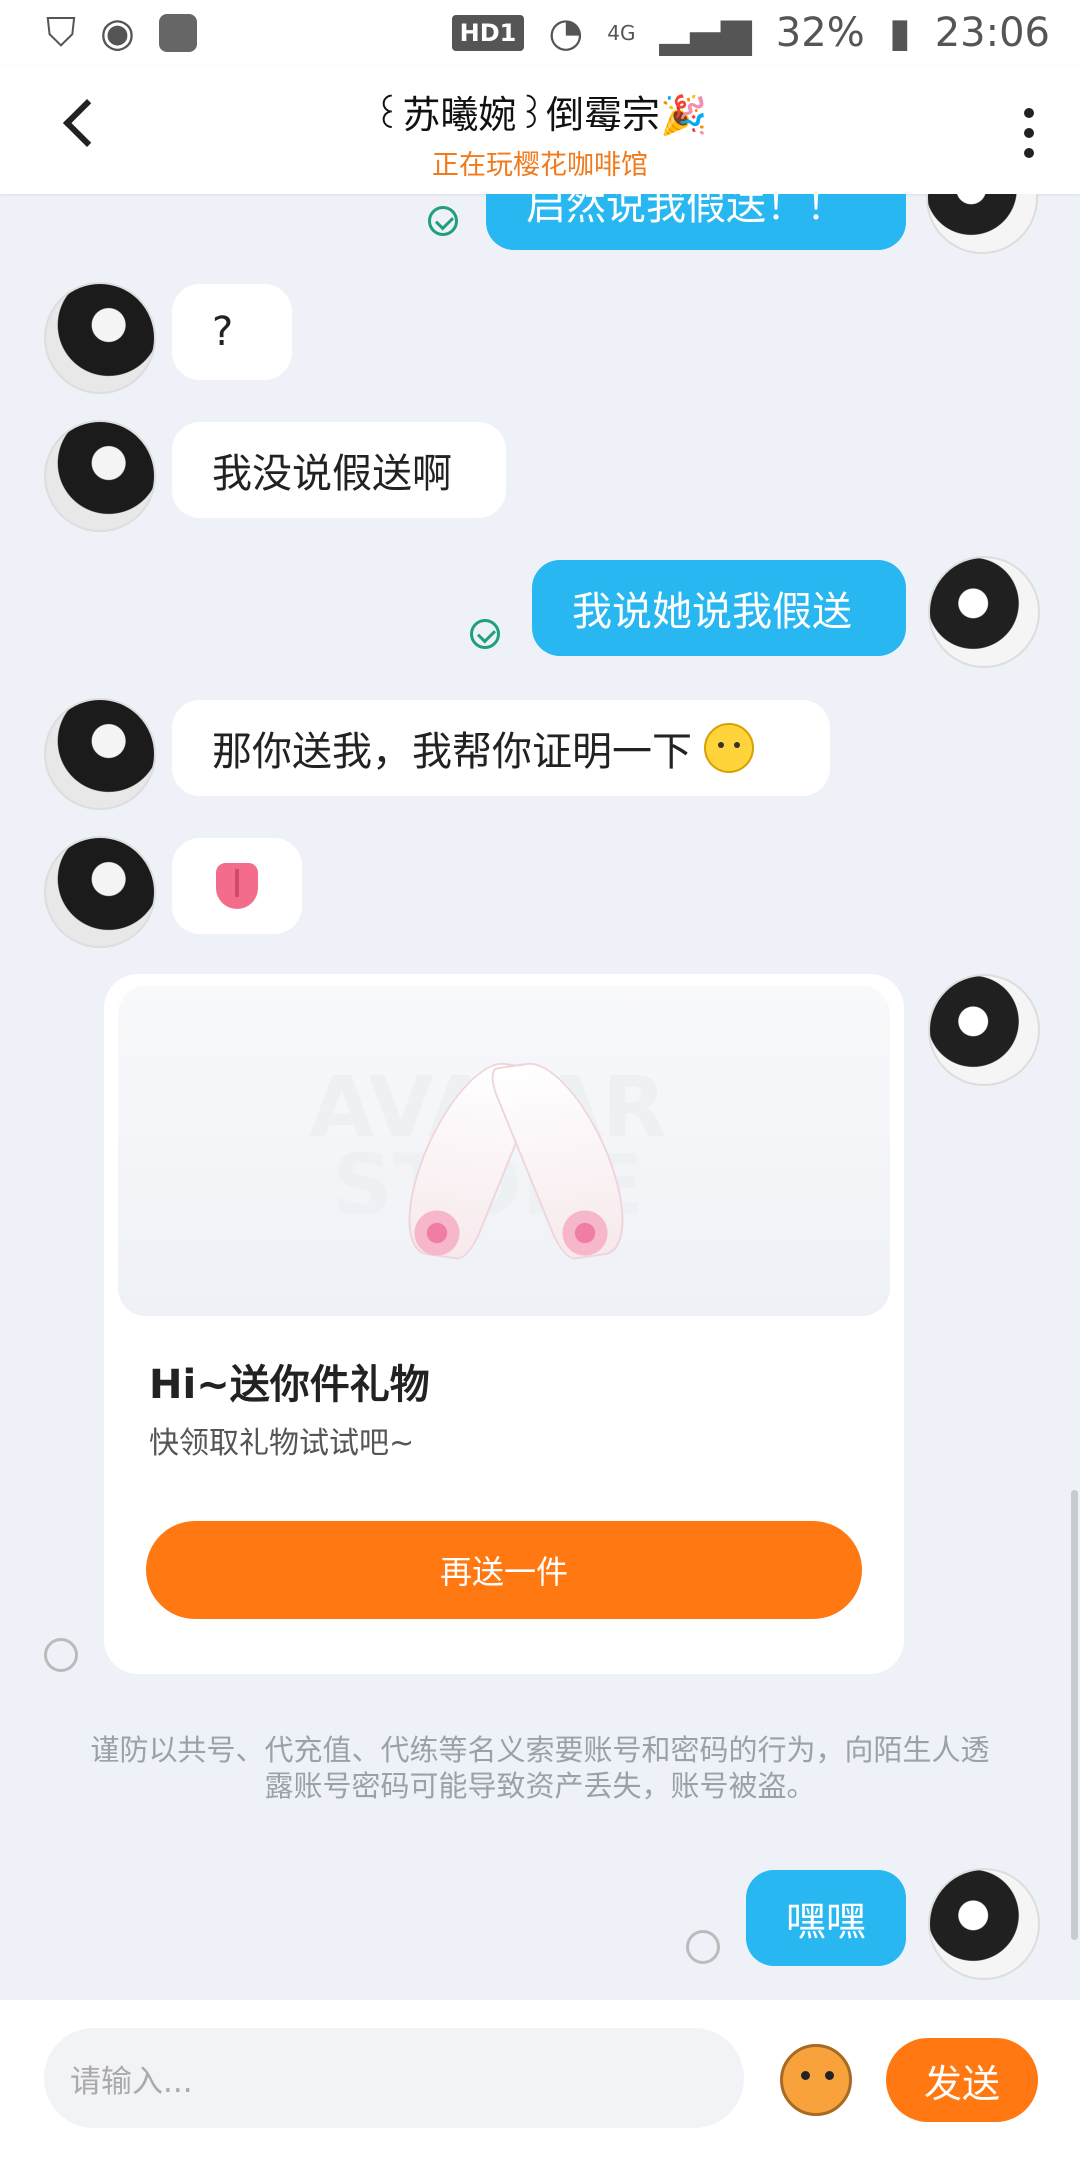  What do you see at coordinates (504, 1570) in the screenshot?
I see `send-again-button: 再送一件` at bounding box center [504, 1570].